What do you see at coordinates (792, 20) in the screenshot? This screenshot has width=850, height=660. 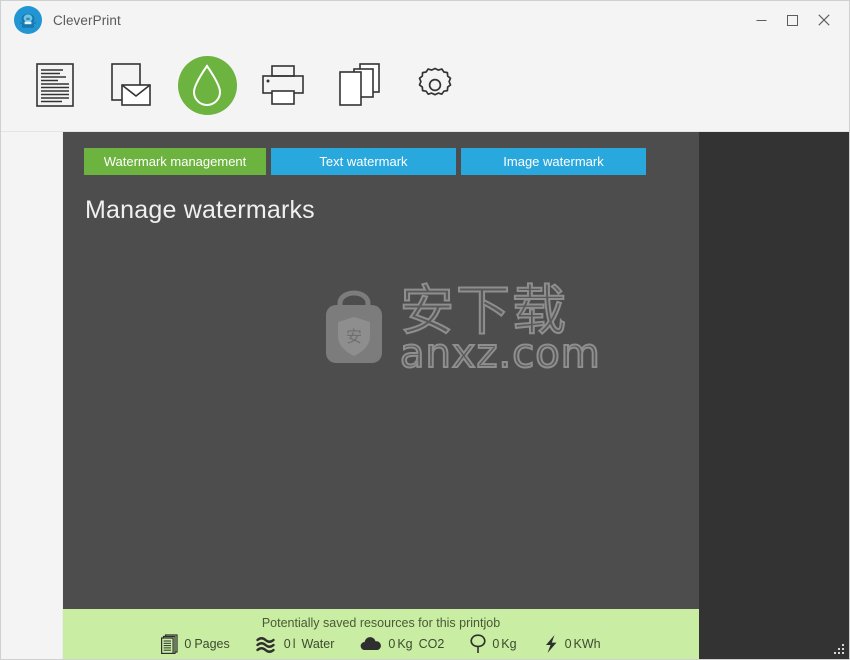 I see `maximize-icon` at bounding box center [792, 20].